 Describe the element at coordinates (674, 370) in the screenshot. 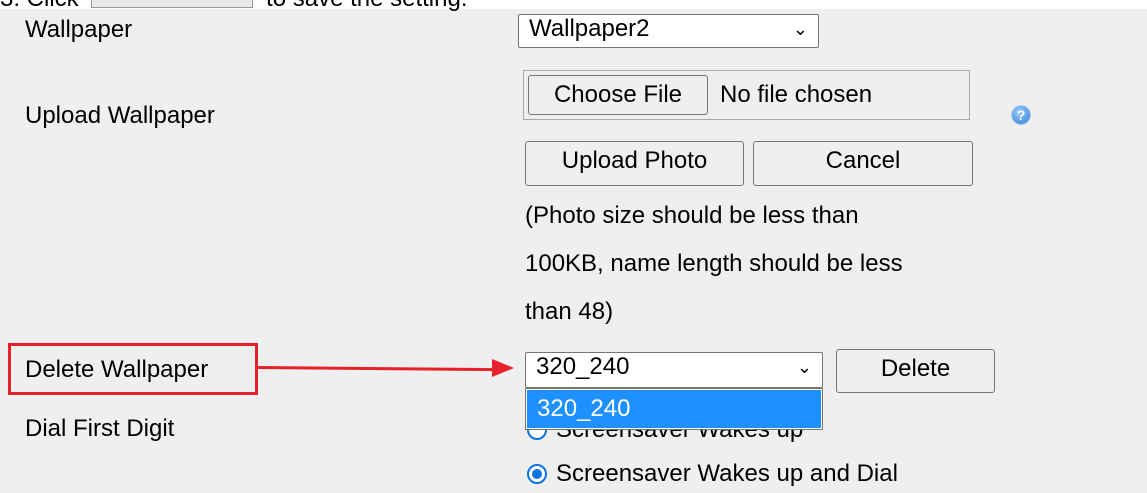

I see `delete-wallpaper-select: 320_240 ⌄` at that location.